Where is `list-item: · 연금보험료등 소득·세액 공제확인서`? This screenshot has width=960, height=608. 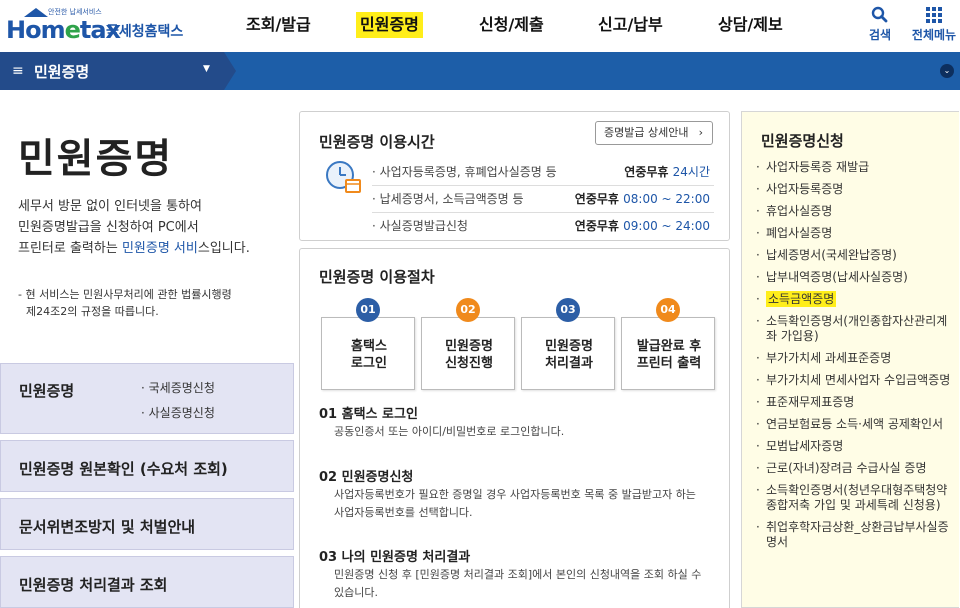
list-item: · 연금보험료등 소득·세액 공제확인서 is located at coordinates (854, 424).